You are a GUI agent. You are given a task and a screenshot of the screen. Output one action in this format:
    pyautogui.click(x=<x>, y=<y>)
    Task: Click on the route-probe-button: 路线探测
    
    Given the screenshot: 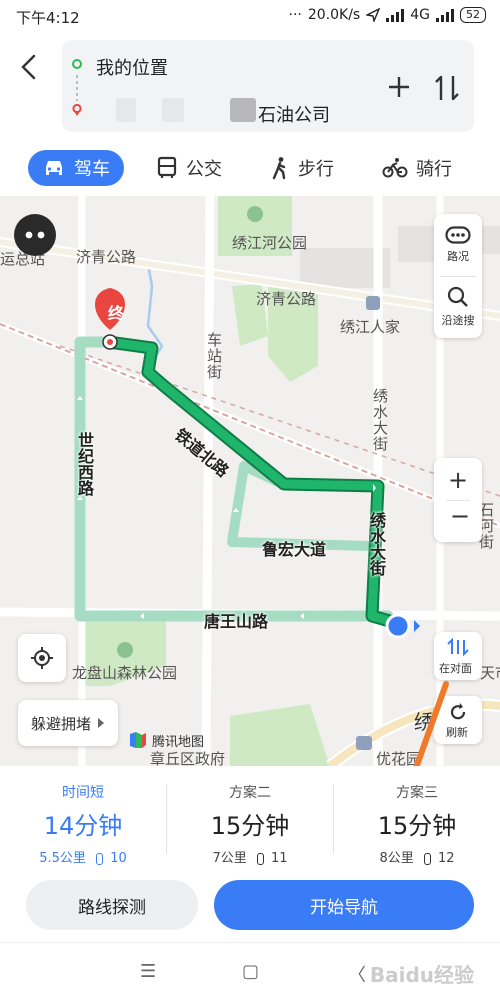 What is the action you would take?
    pyautogui.click(x=112, y=905)
    